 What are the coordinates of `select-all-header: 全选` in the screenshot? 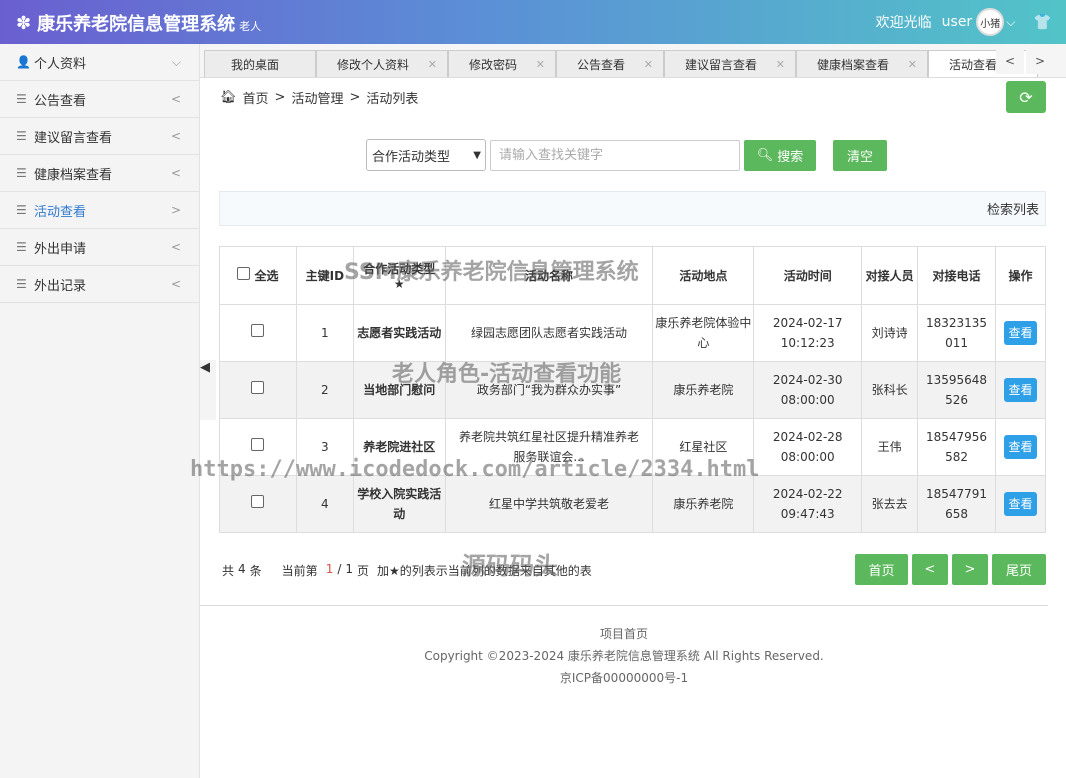 It's located at (258, 275).